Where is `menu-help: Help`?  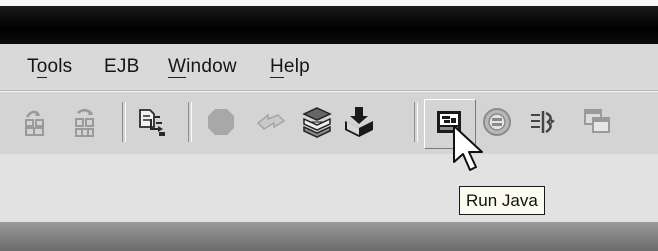 menu-help: Help is located at coordinates (290, 67).